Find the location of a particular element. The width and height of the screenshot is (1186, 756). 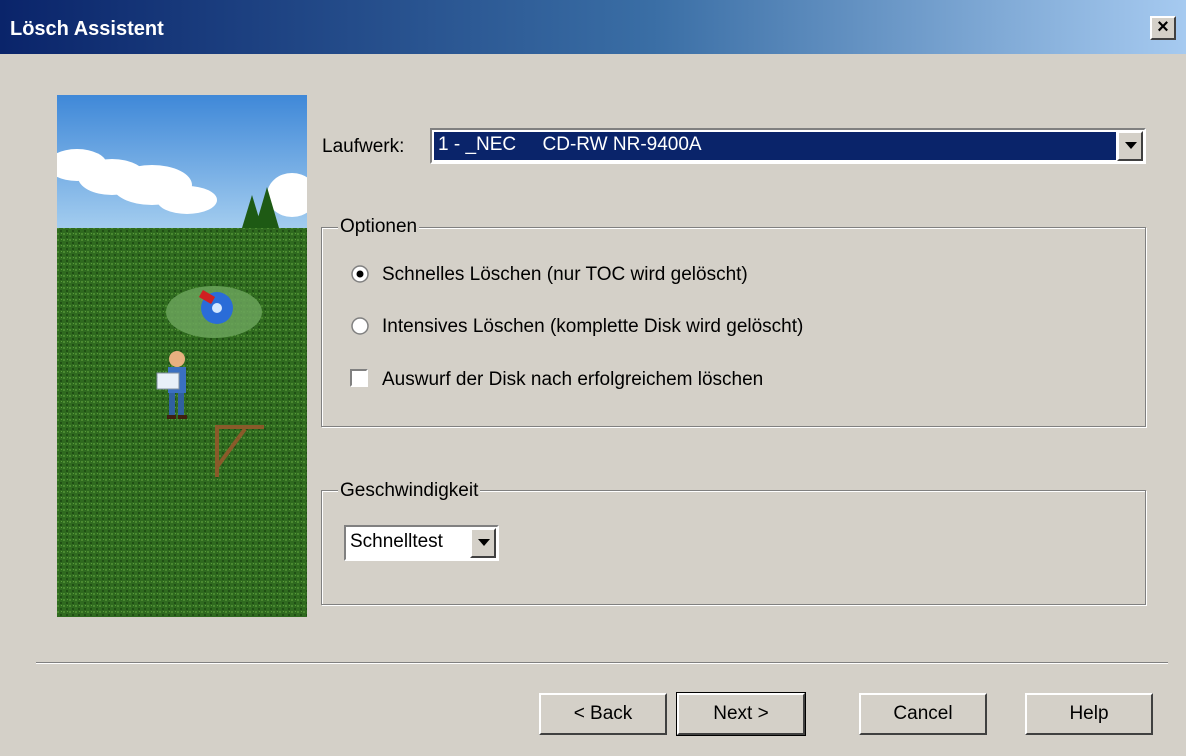

drive-select: 1 - _NEC CD-RW NR-9400A is located at coordinates (788, 146).